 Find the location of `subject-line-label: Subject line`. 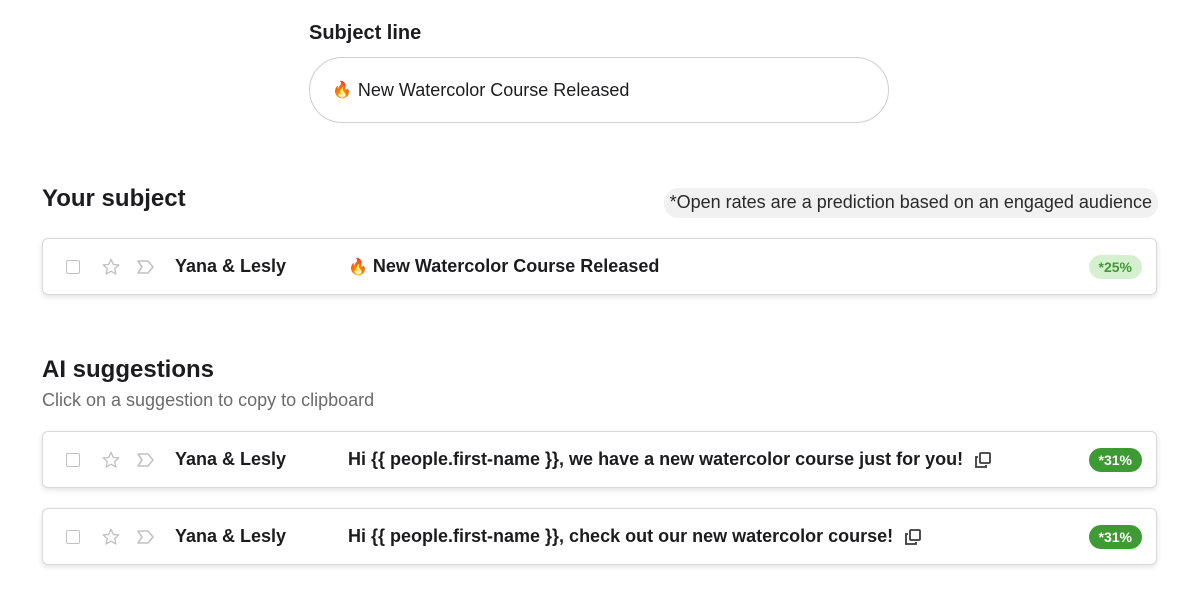

subject-line-label: Subject line is located at coordinates (365, 33).